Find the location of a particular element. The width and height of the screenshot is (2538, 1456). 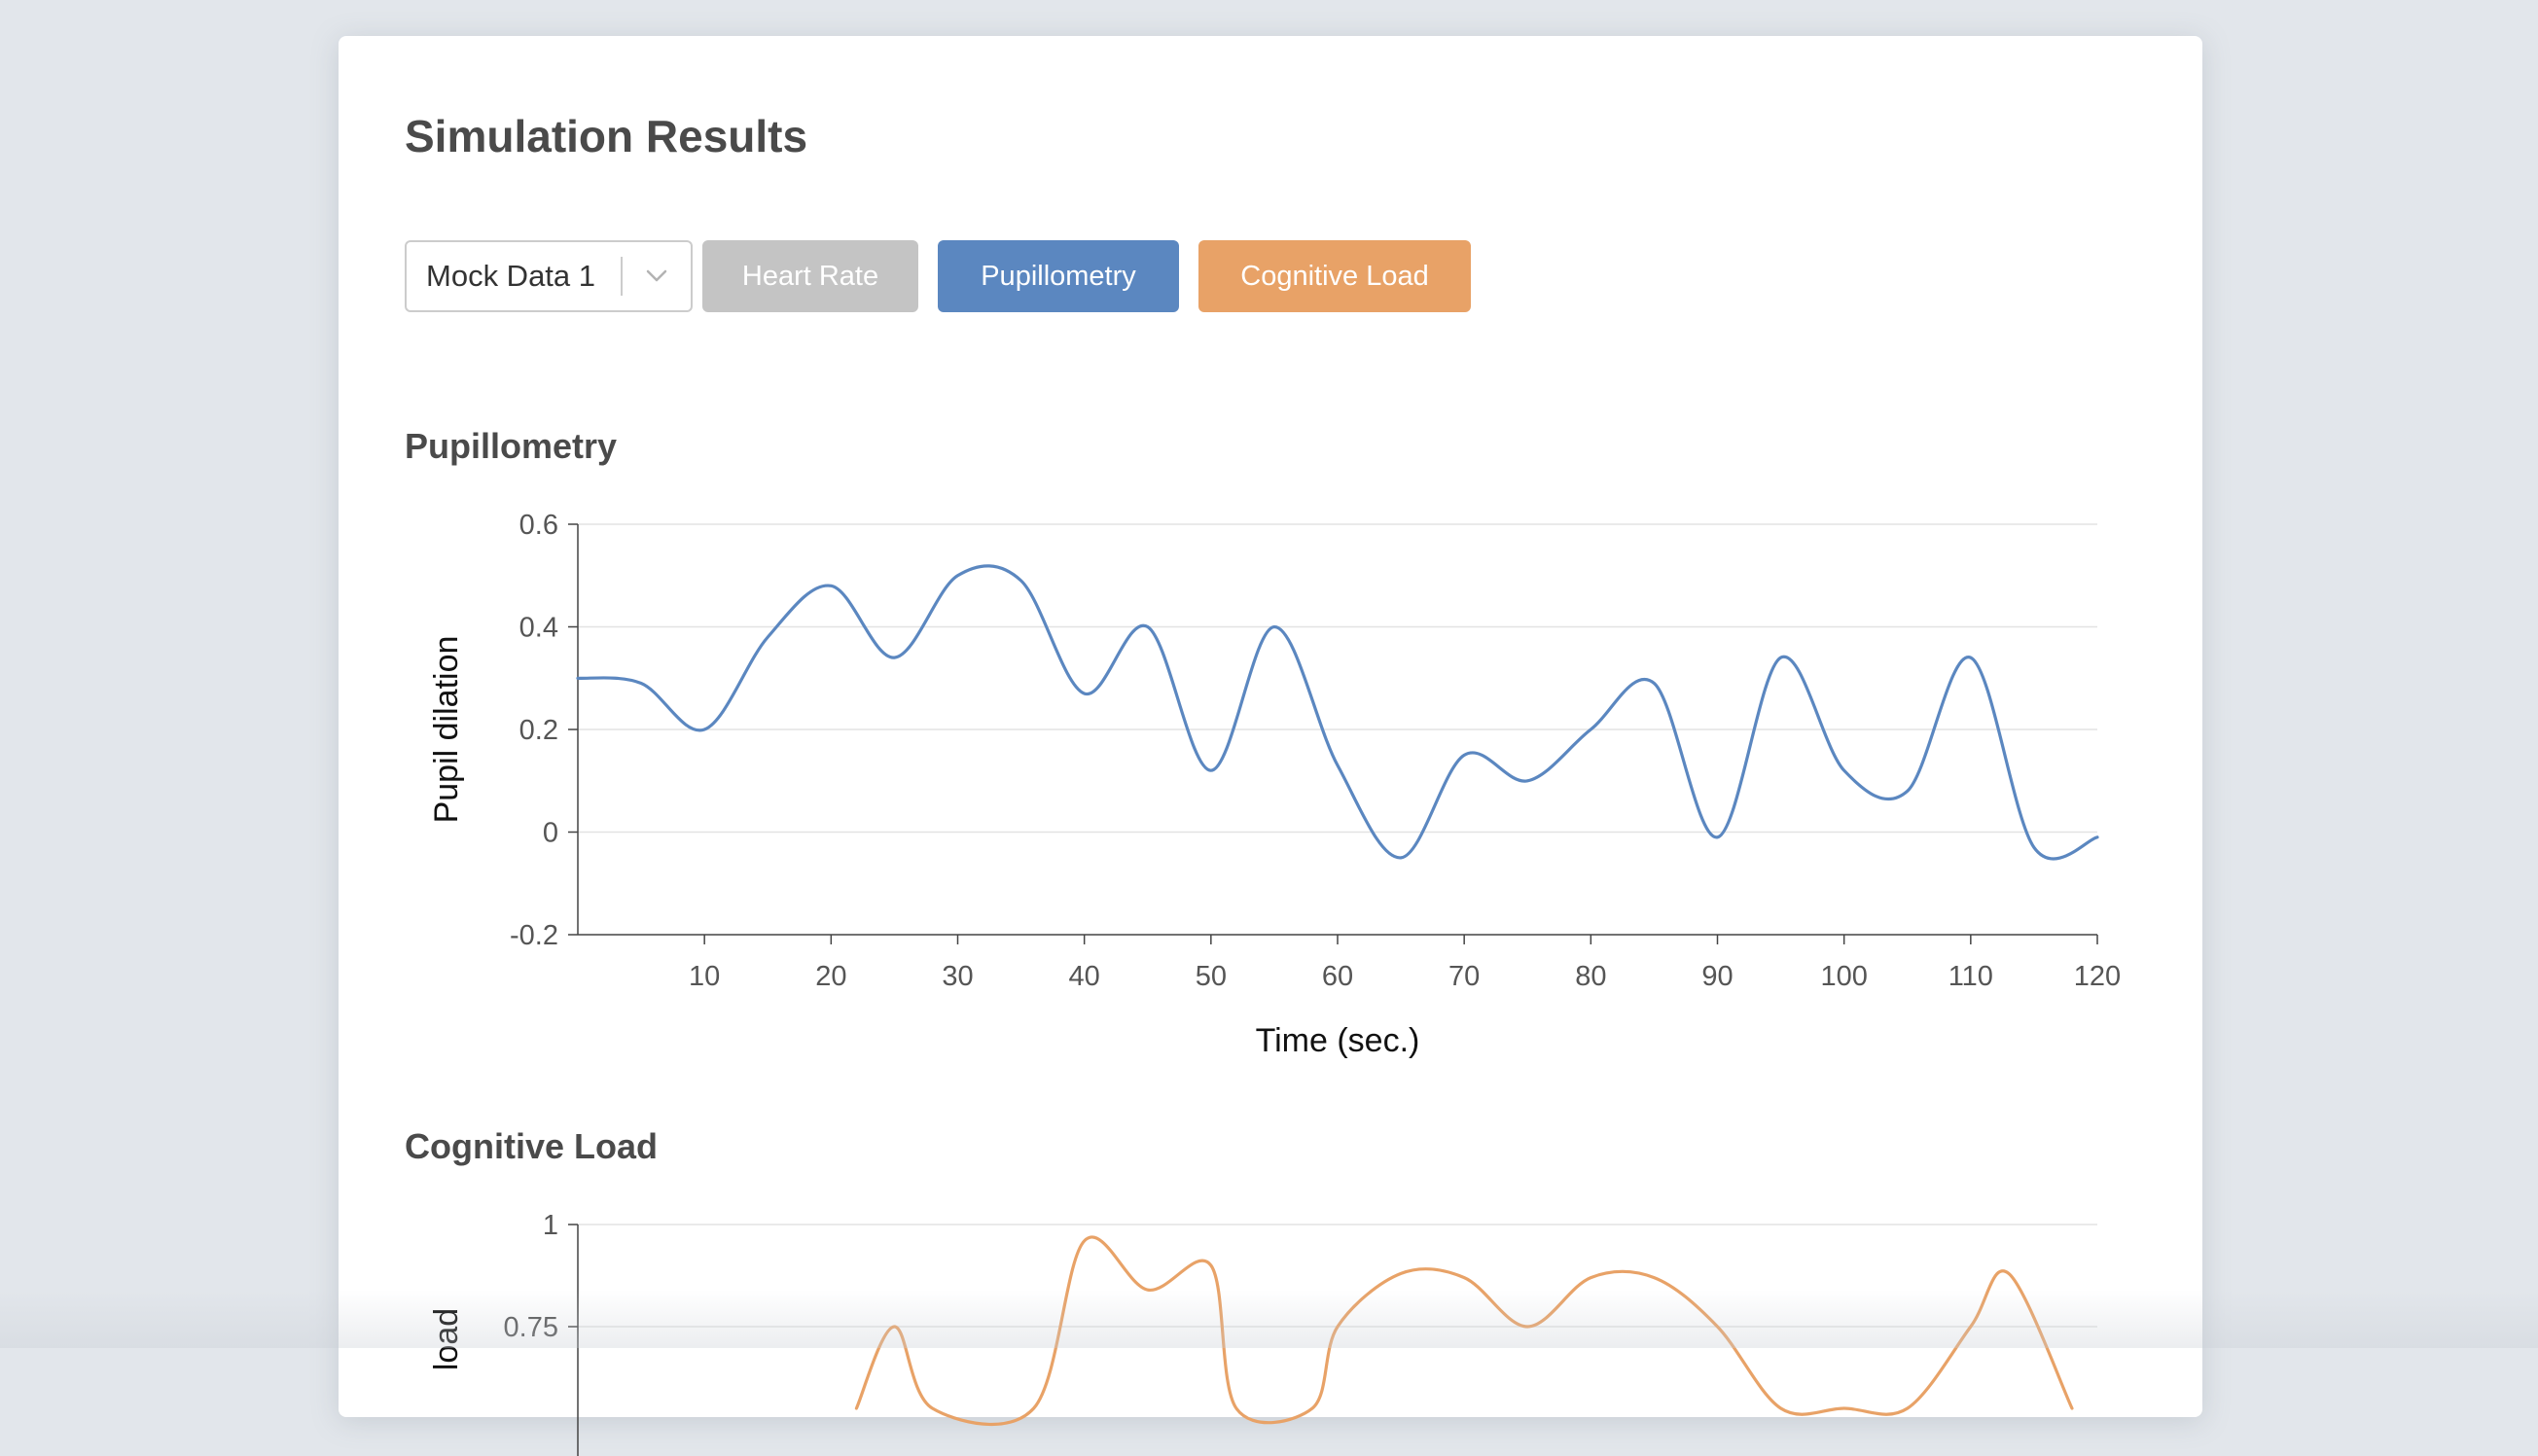

y-axis-label: load is located at coordinates (446, 1339).